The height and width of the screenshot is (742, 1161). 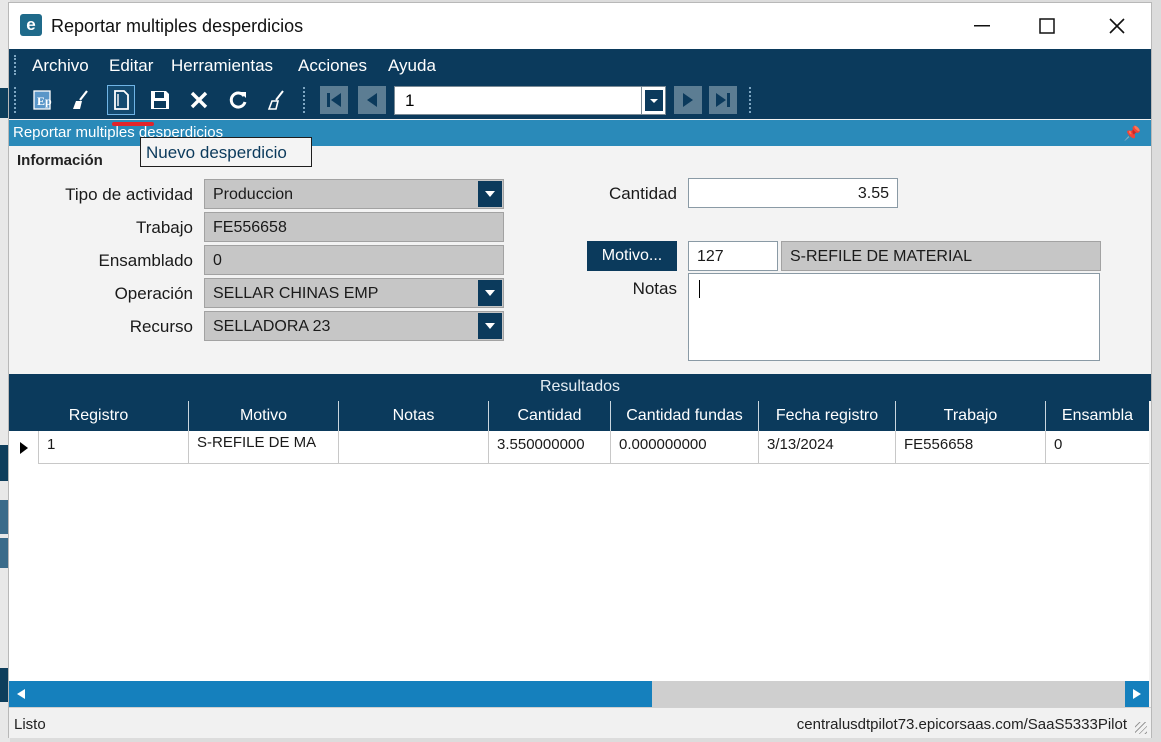 I want to click on menu-editar: Editar, so click(x=131, y=66).